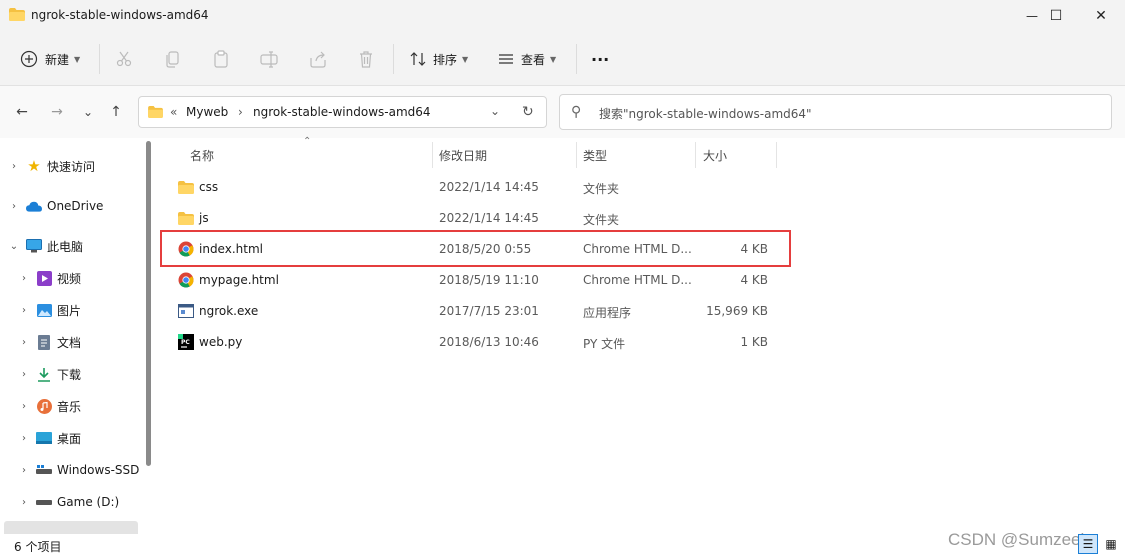  I want to click on document-icon, so click(44, 342).